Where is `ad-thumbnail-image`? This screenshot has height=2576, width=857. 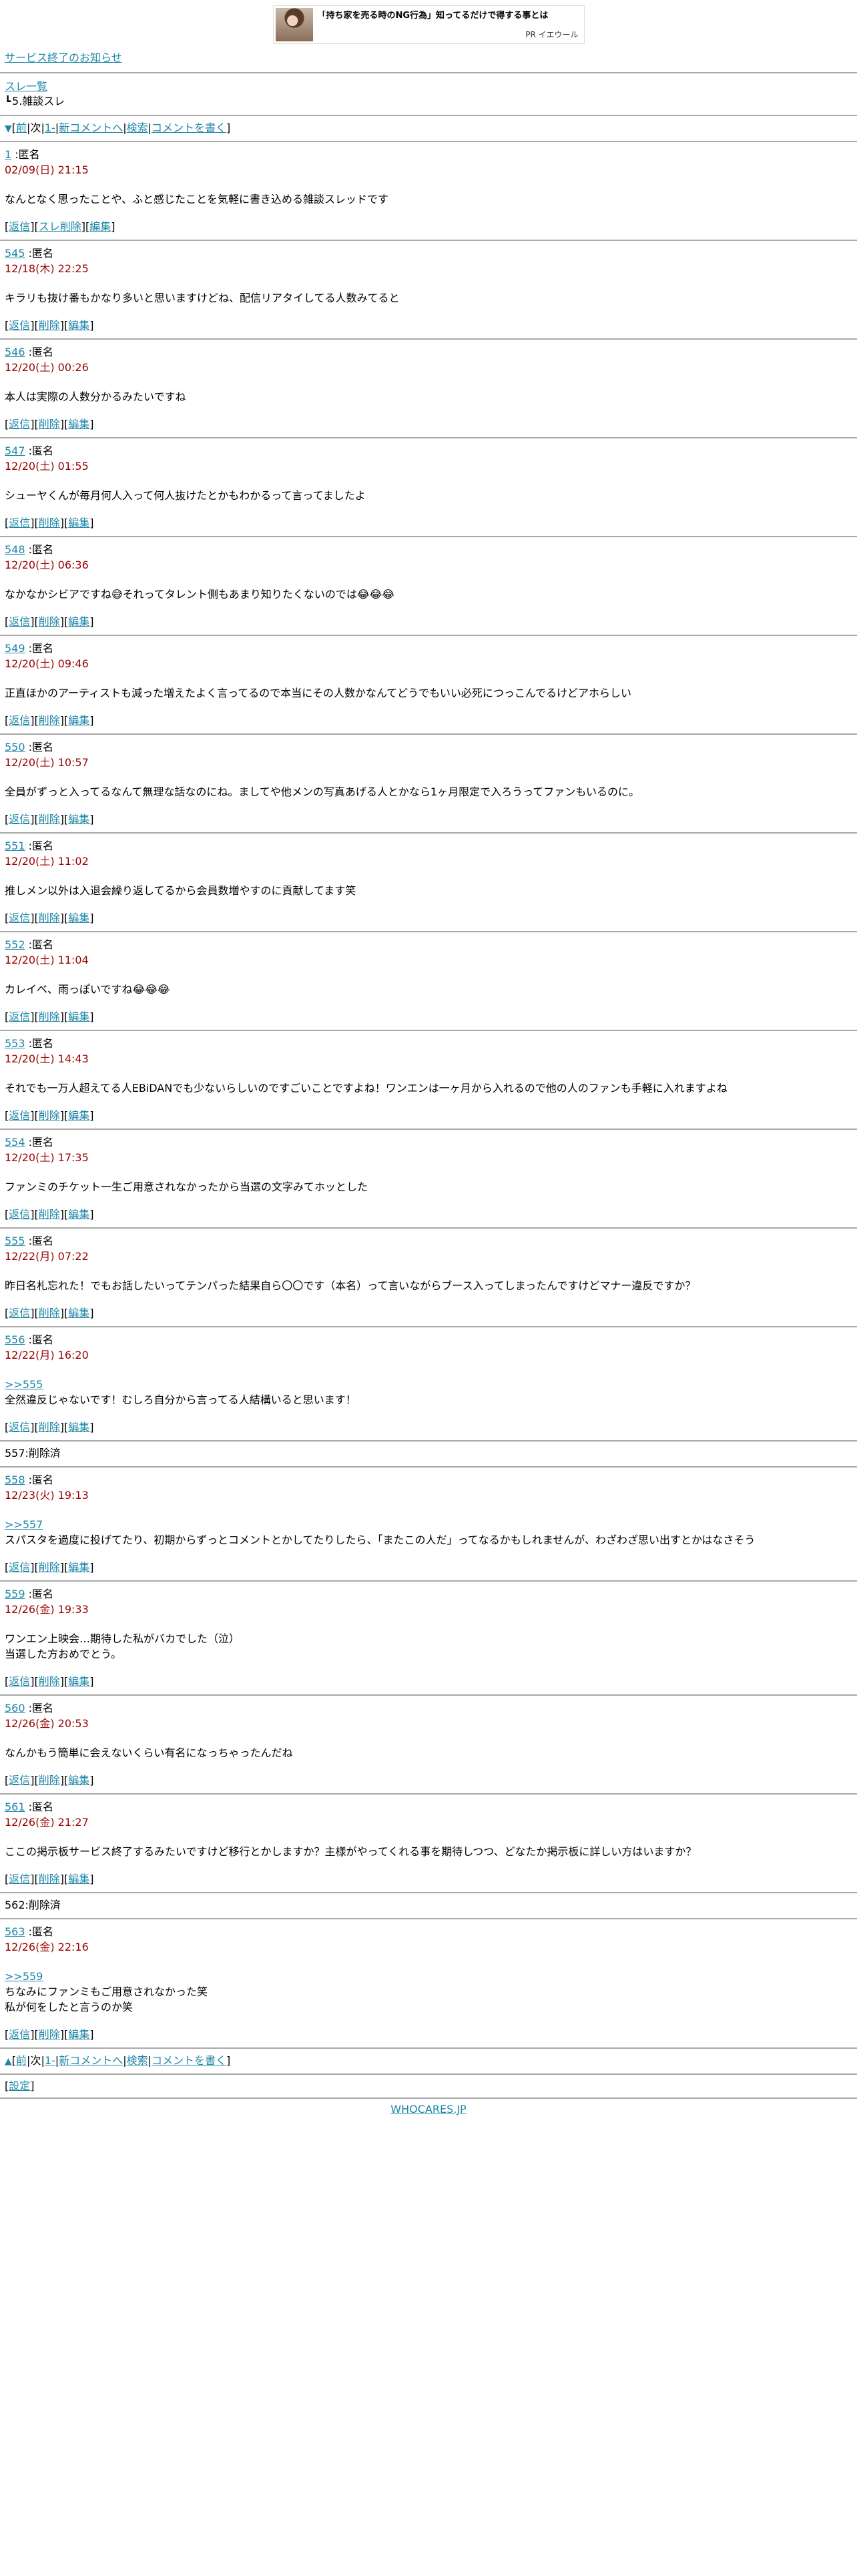 ad-thumbnail-image is located at coordinates (294, 24).